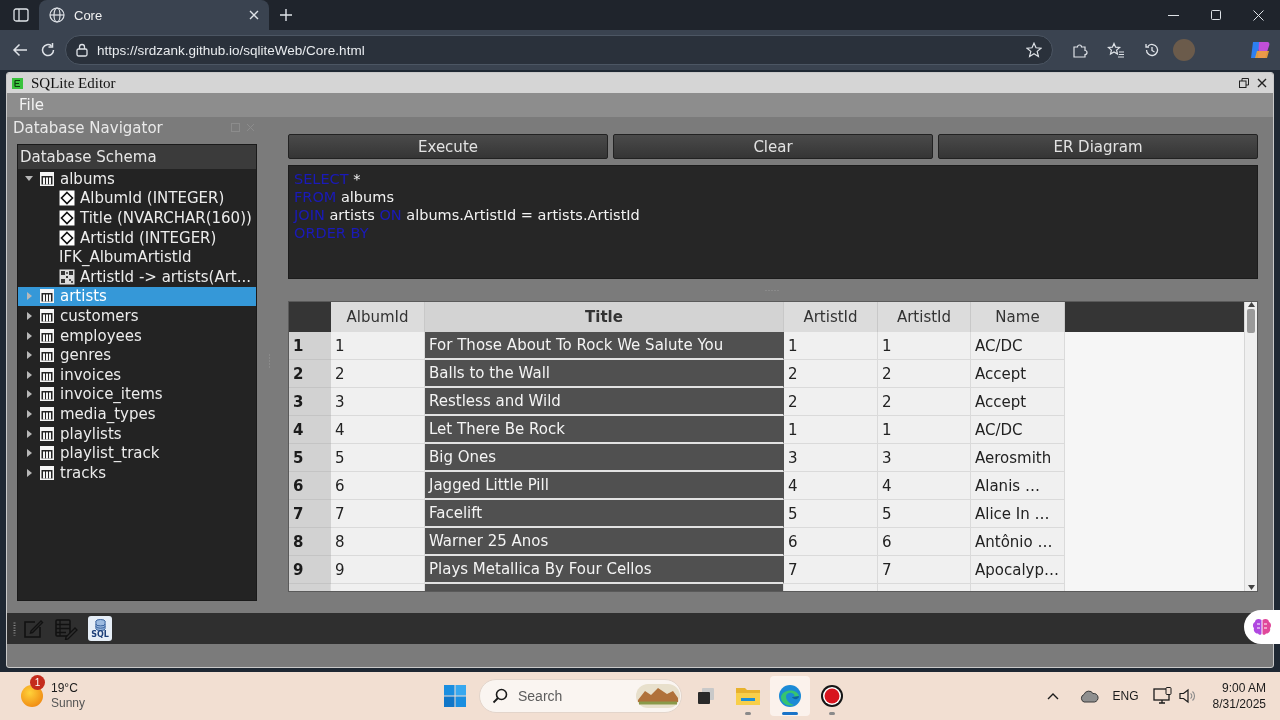  What do you see at coordinates (67, 218) in the screenshot?
I see `column-icon` at bounding box center [67, 218].